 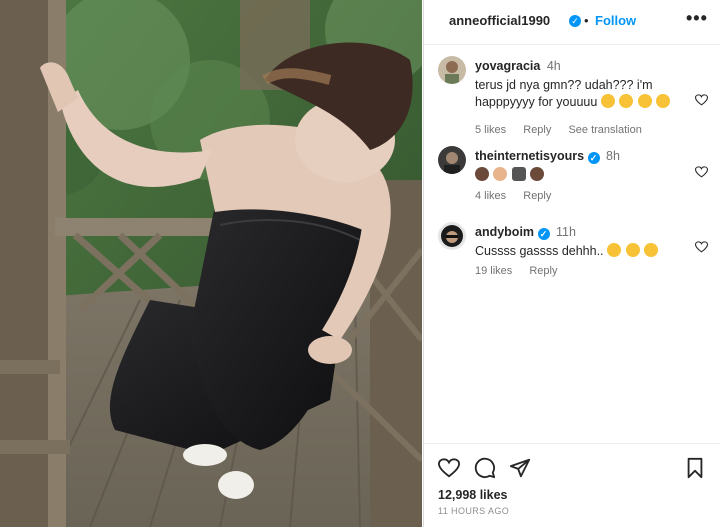 I want to click on smiling-face-with-hearts-icon, so click(x=607, y=101).